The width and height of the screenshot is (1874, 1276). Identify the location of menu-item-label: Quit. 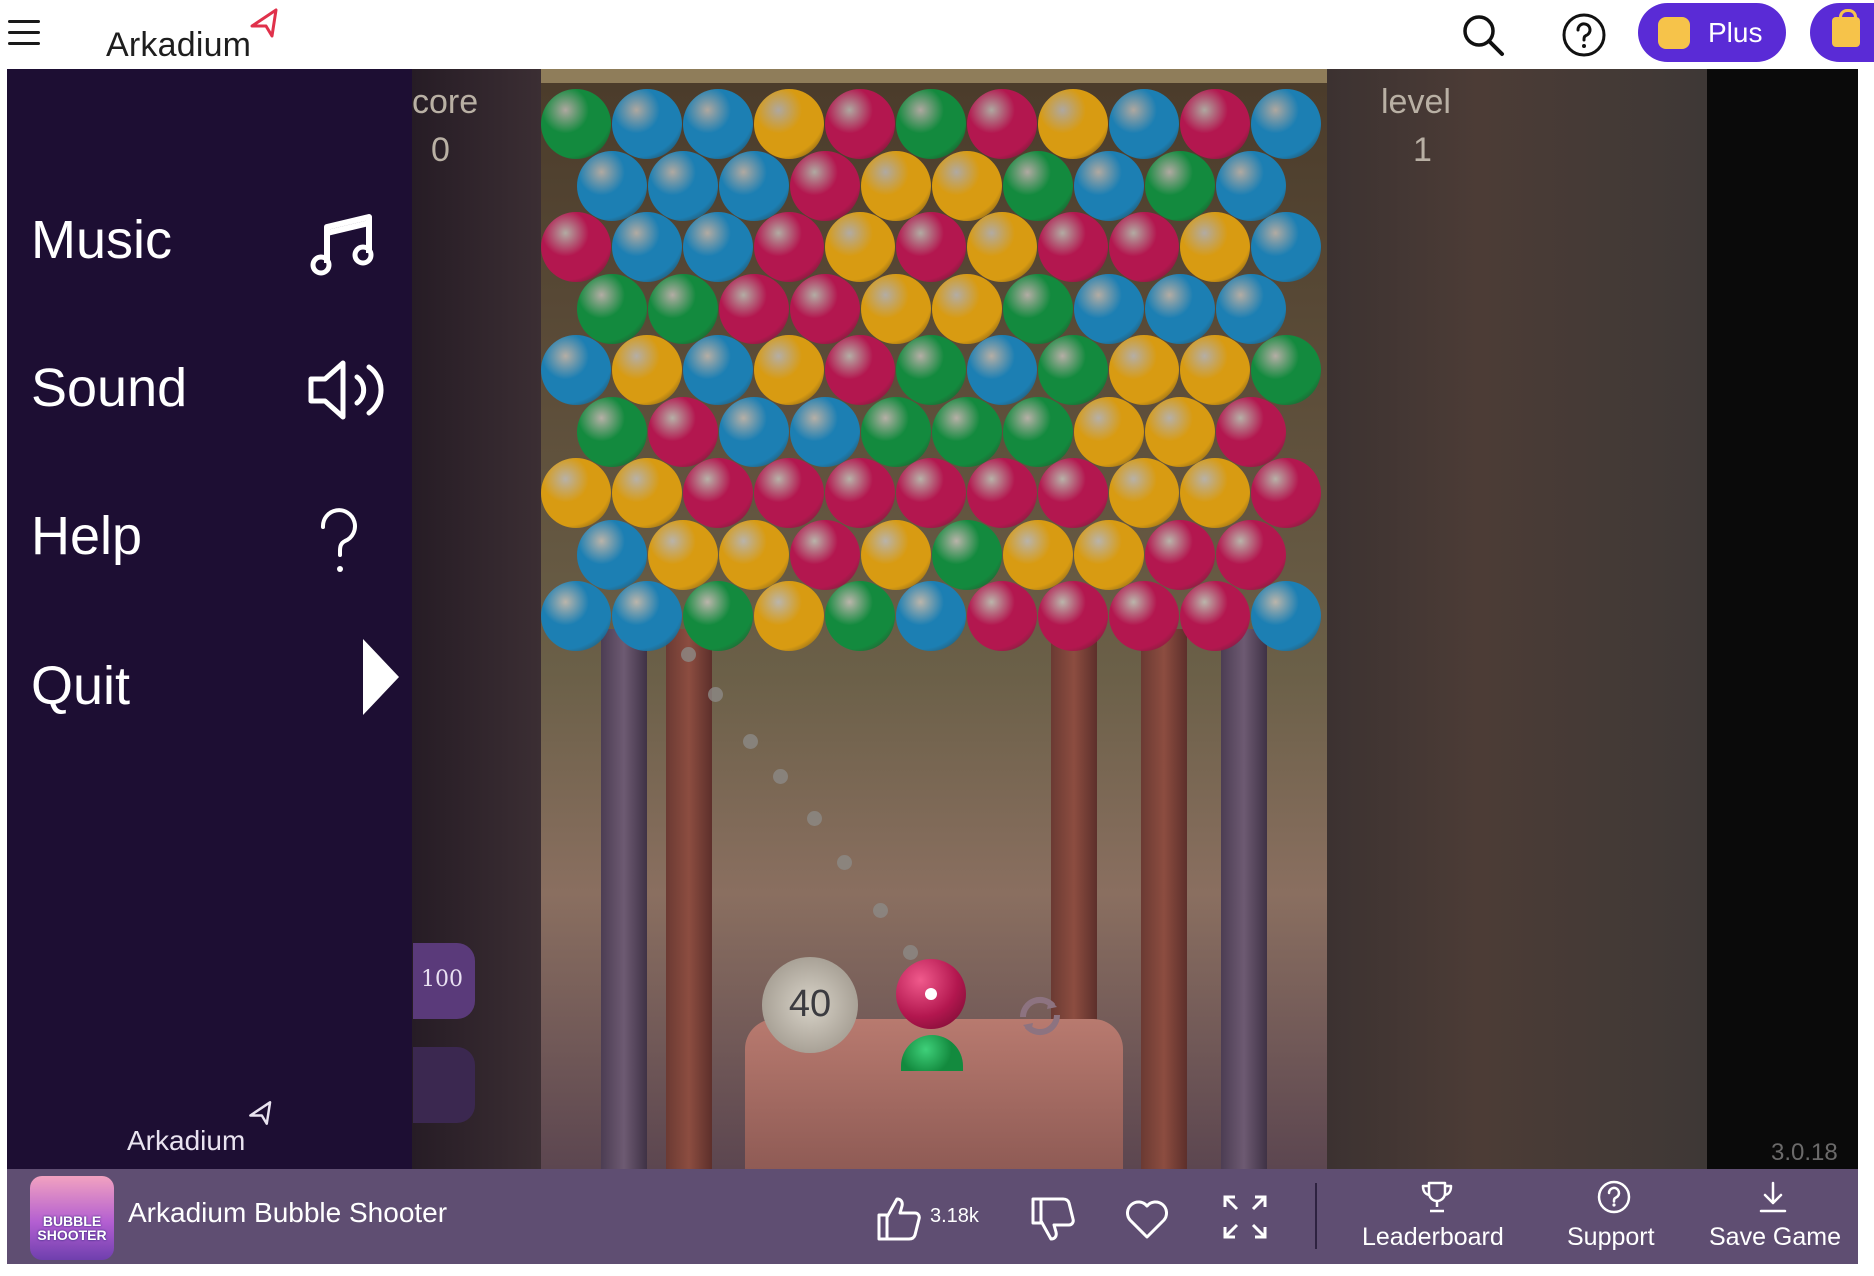
(81, 686).